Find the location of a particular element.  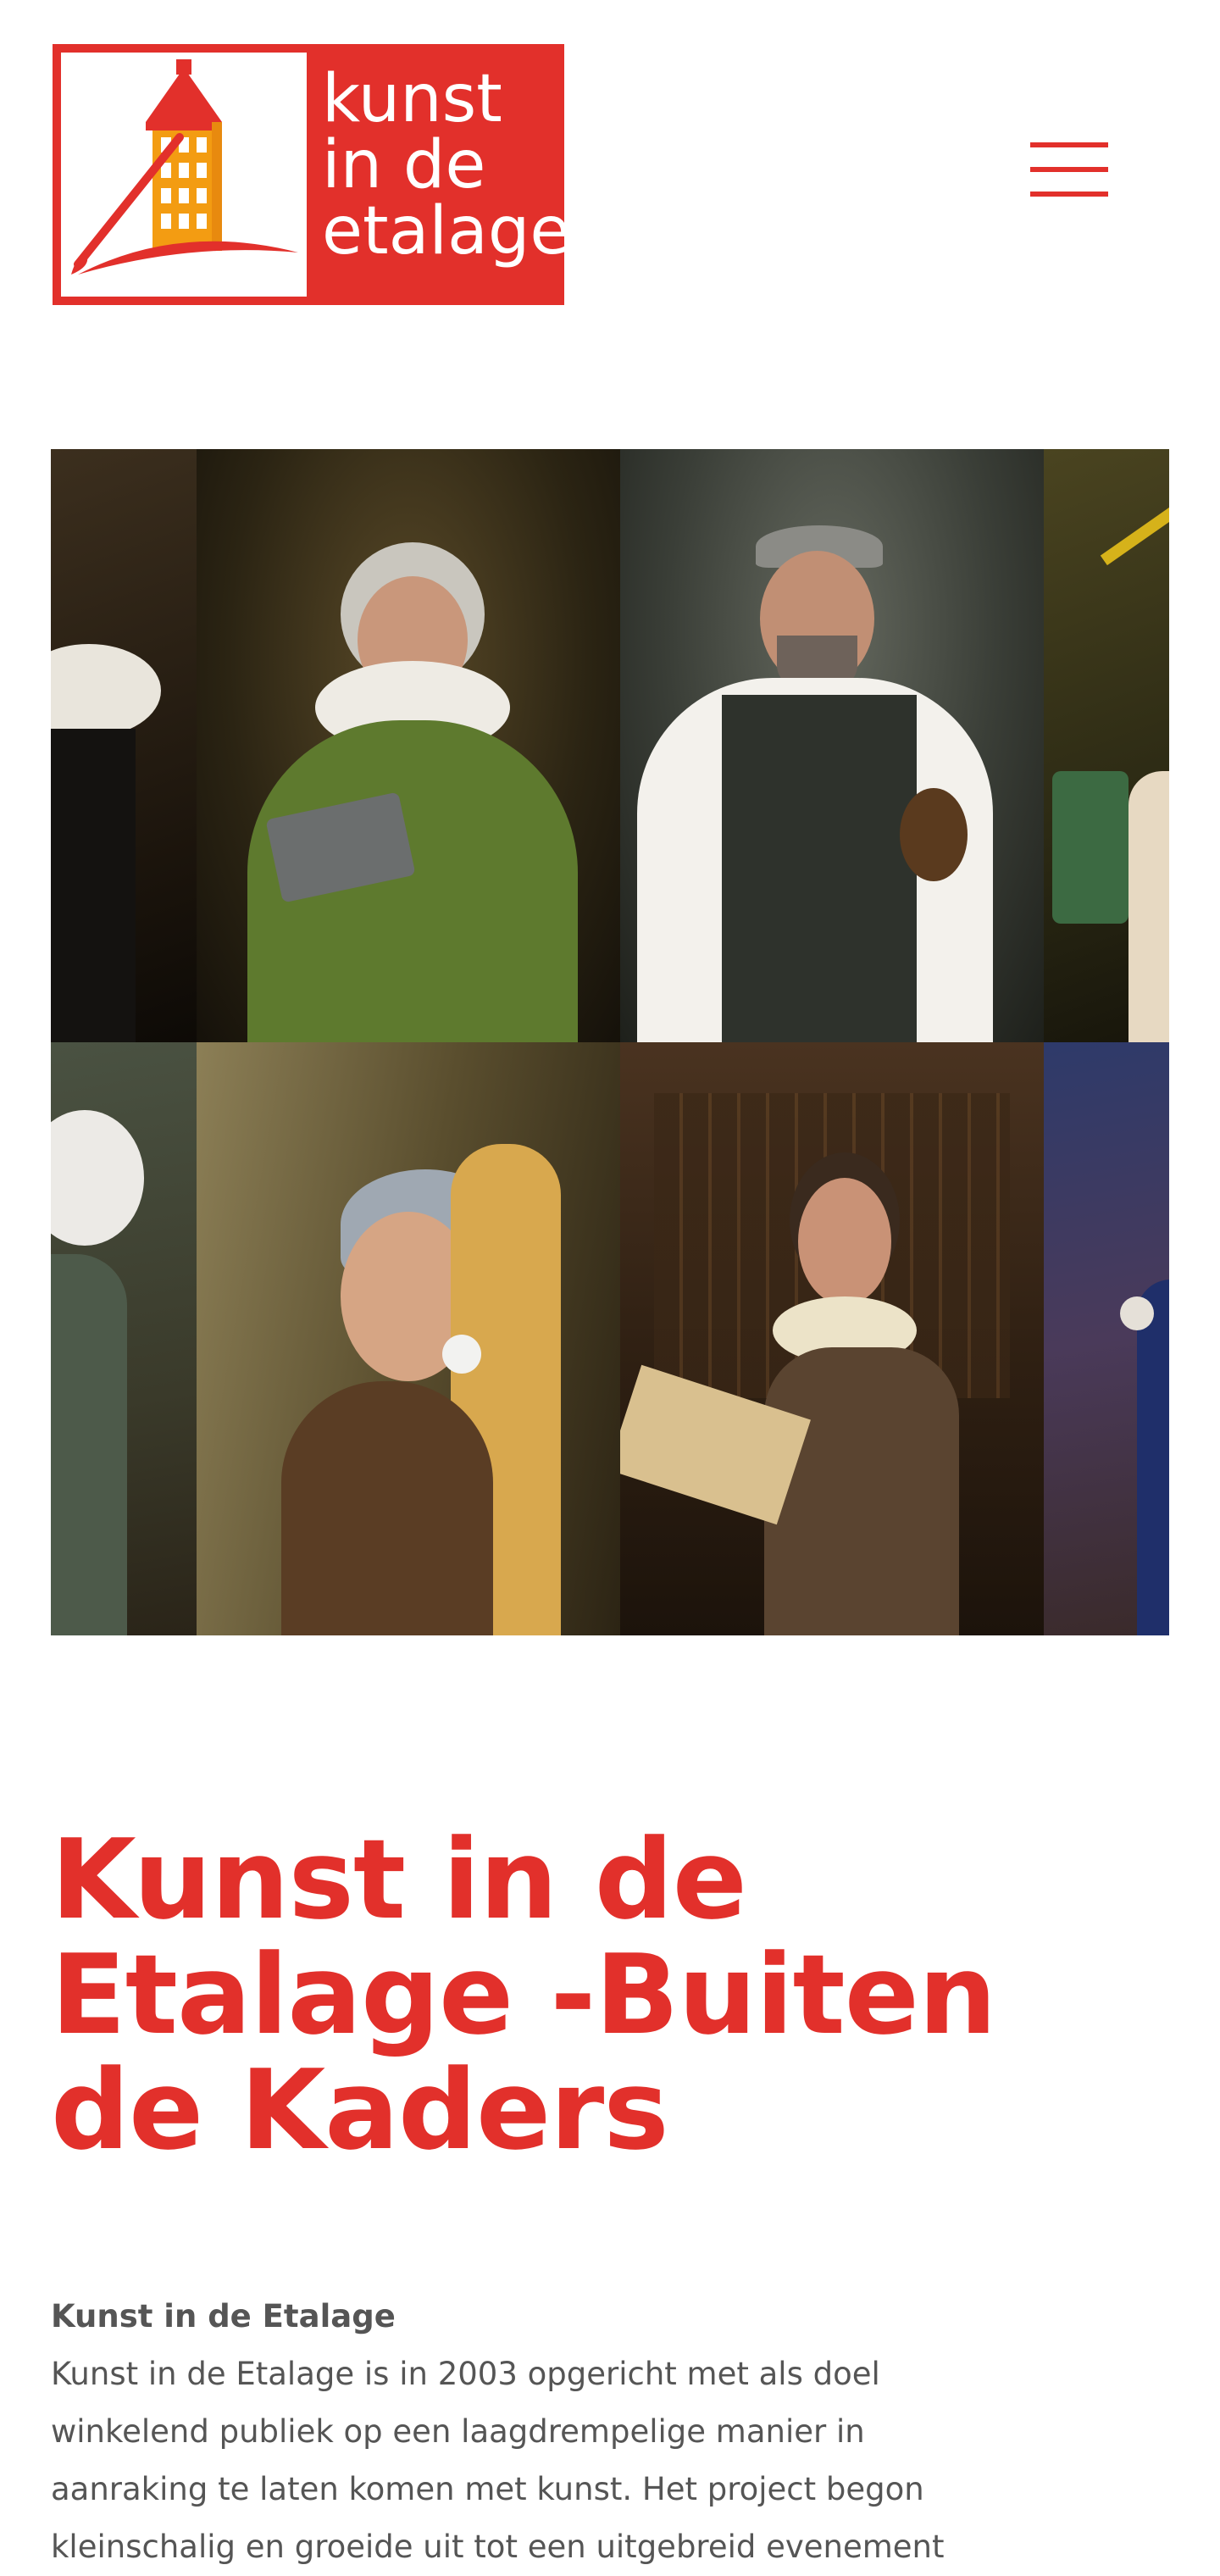

logo-line: in de is located at coordinates (404, 165).